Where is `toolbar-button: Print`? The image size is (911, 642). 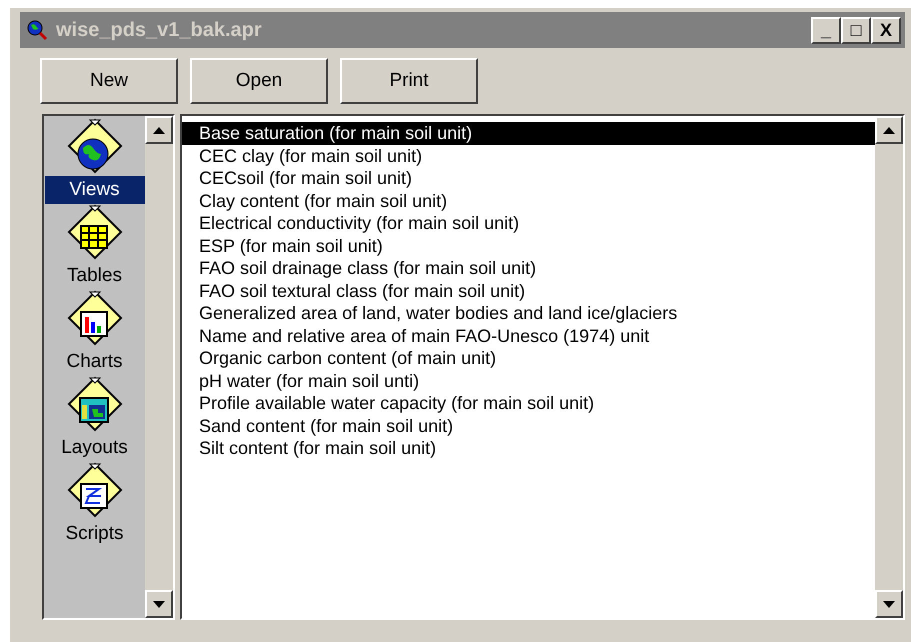
toolbar-button: Print is located at coordinates (409, 81).